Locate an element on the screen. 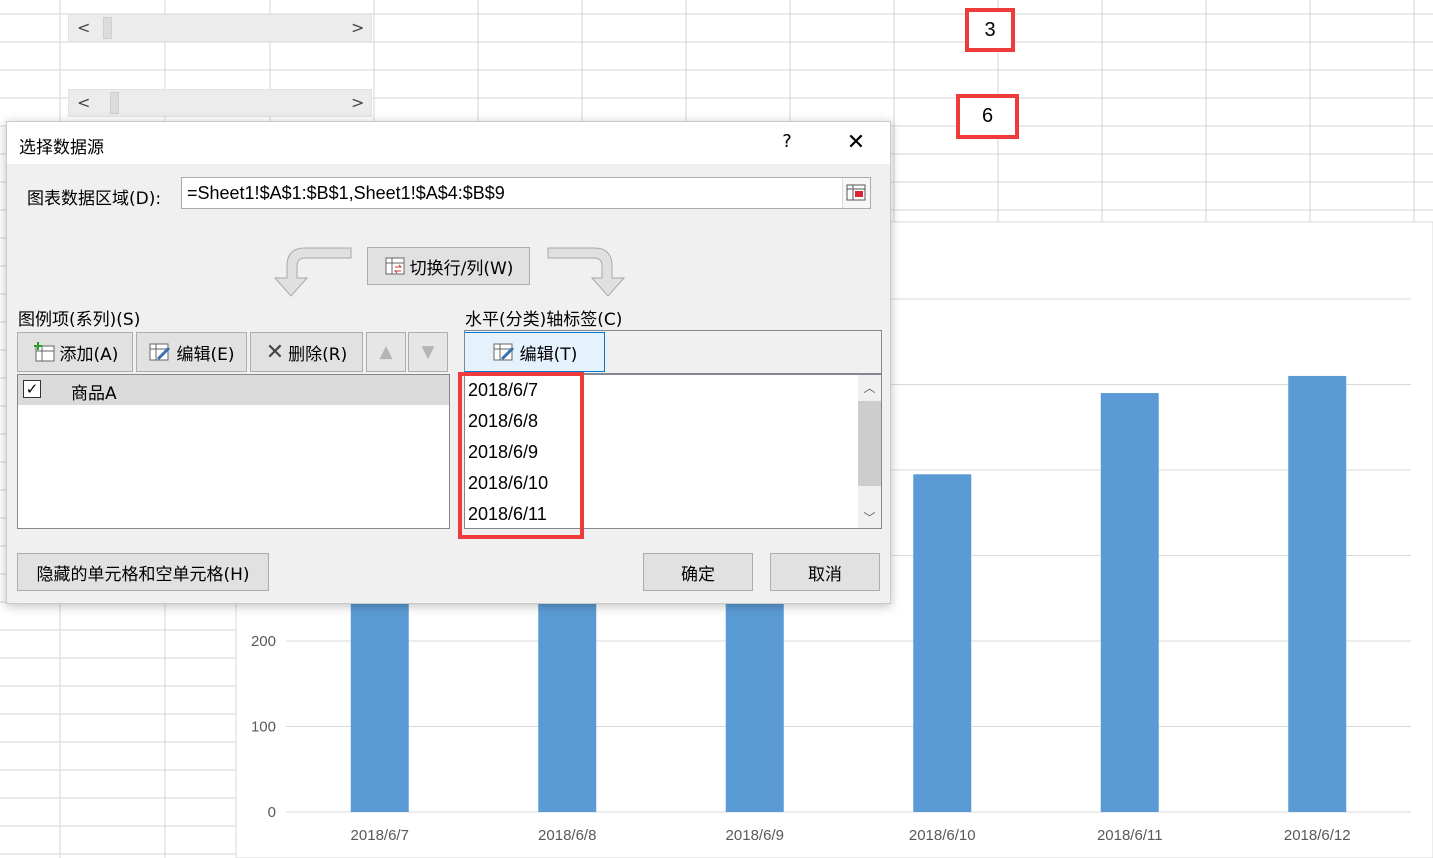 The width and height of the screenshot is (1433, 858). down-arrow-icon: ▼ is located at coordinates (428, 352).